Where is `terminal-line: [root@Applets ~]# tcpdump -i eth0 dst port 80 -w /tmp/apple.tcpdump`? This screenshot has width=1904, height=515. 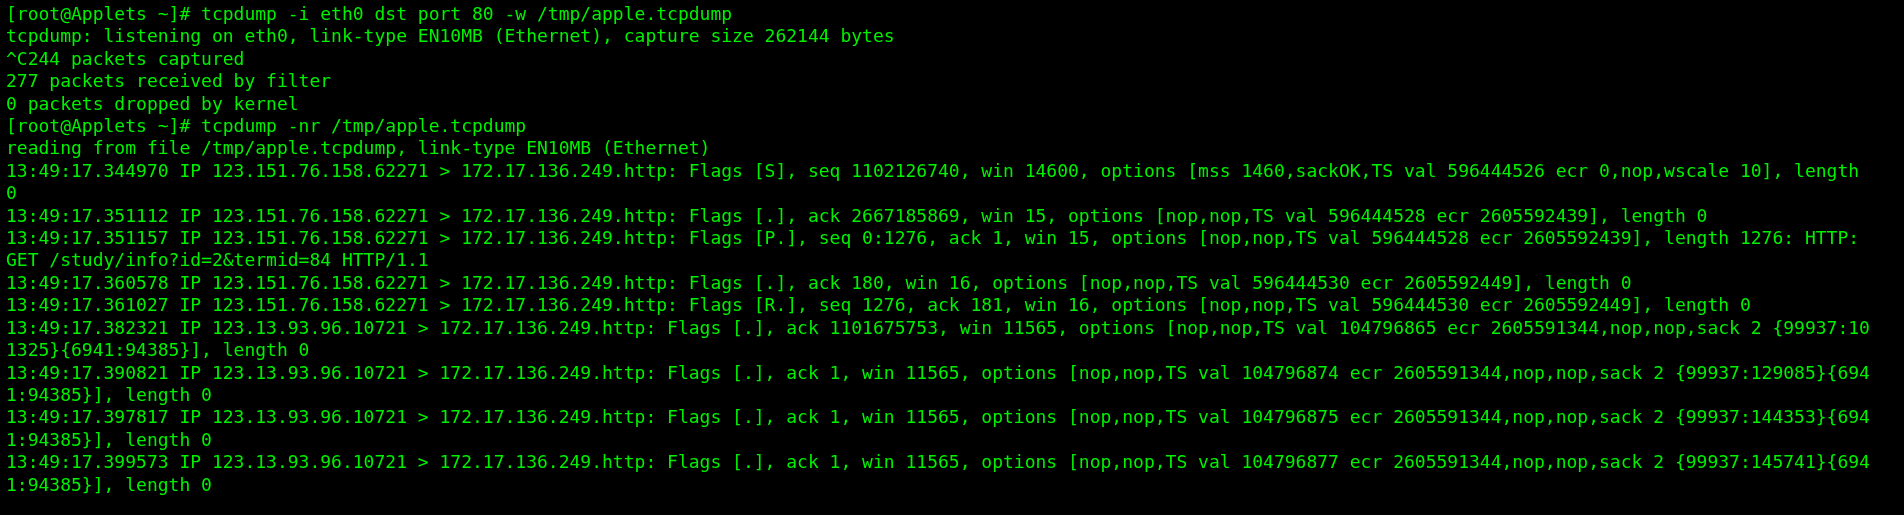
terminal-line: [root@Applets ~]# tcpdump -i eth0 dst port 80 -w /tmp/apple.tcpdump is located at coordinates (369, 14).